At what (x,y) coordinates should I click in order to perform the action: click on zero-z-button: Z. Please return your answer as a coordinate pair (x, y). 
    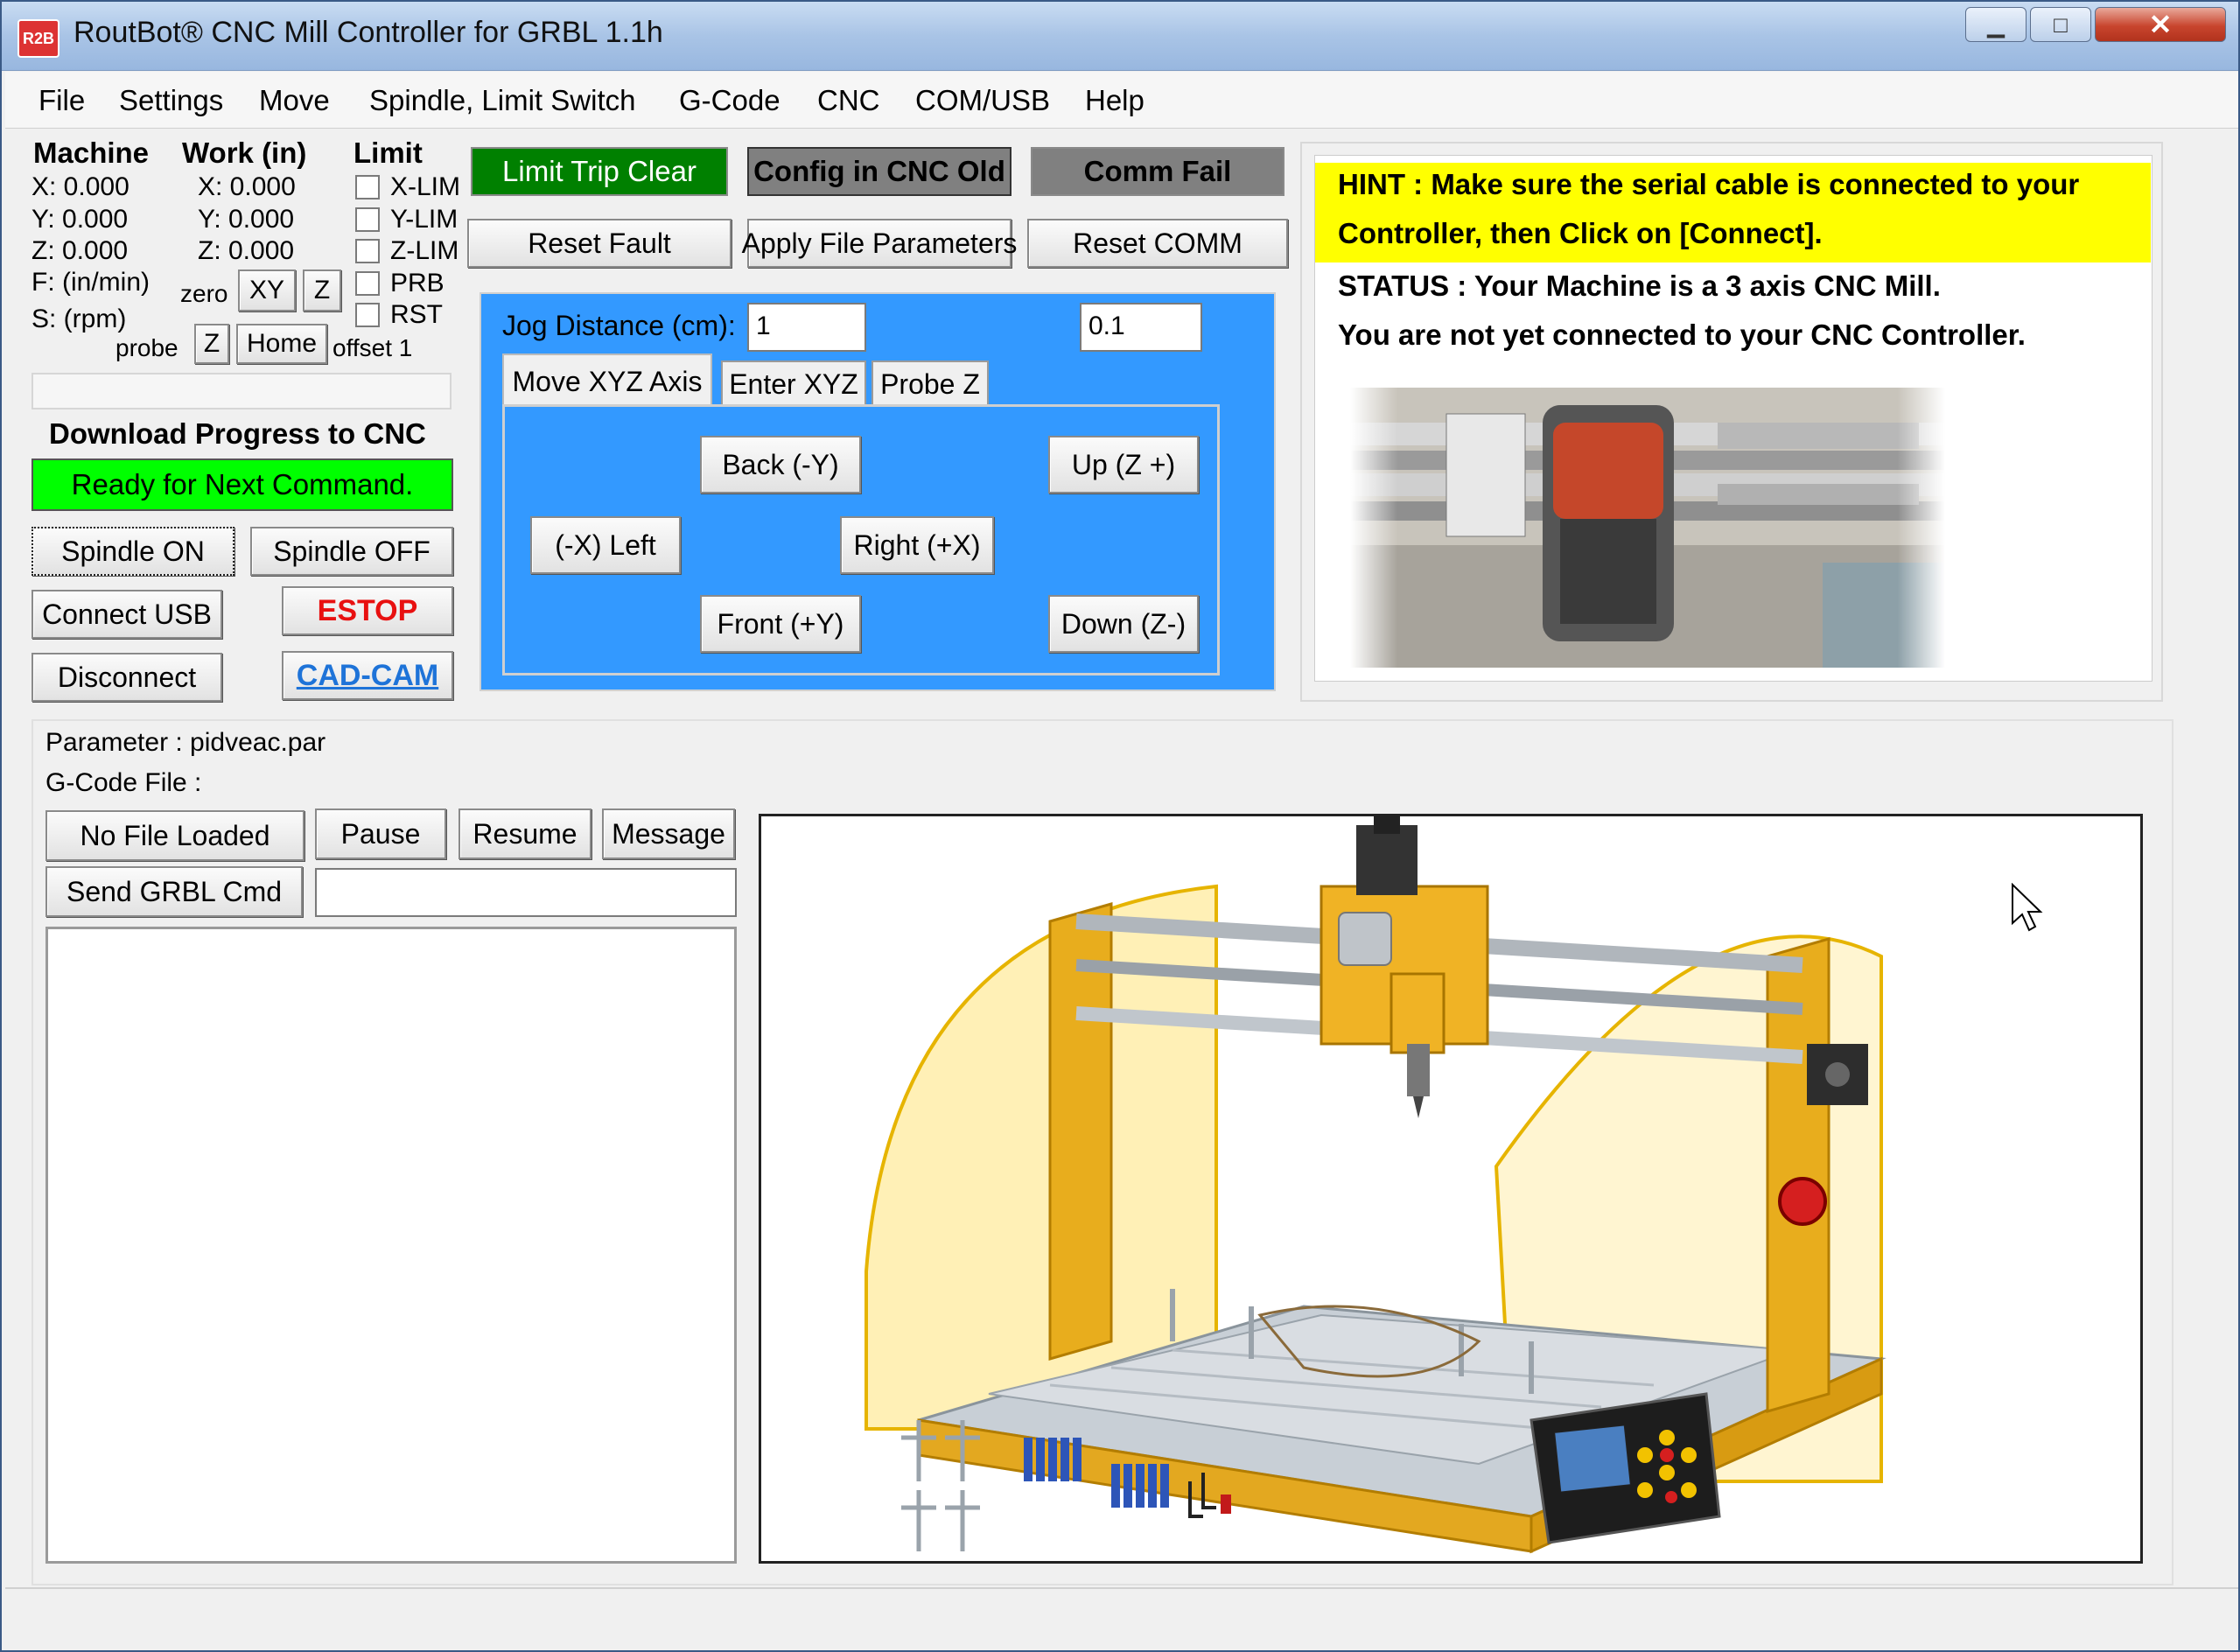
    Looking at the image, I should click on (322, 291).